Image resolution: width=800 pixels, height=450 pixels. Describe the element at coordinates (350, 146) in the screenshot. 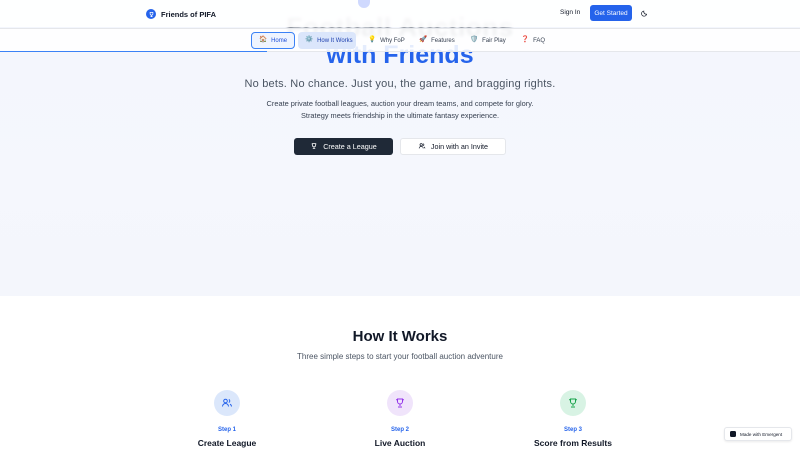

I see `create-league-label: Create a League` at that location.